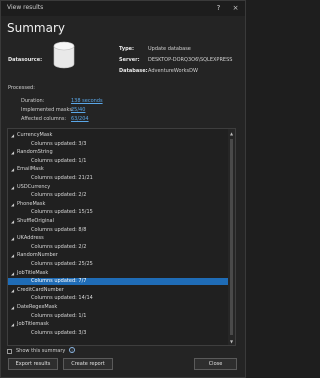  I want to click on mask-name: ShuffleOriginal, so click(35, 221).